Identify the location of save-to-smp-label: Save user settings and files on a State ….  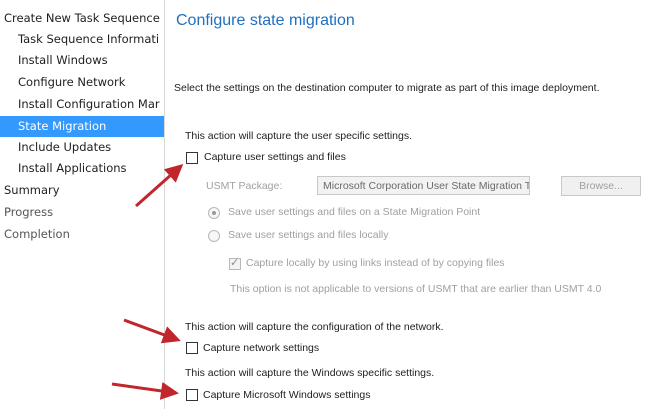
(354, 212).